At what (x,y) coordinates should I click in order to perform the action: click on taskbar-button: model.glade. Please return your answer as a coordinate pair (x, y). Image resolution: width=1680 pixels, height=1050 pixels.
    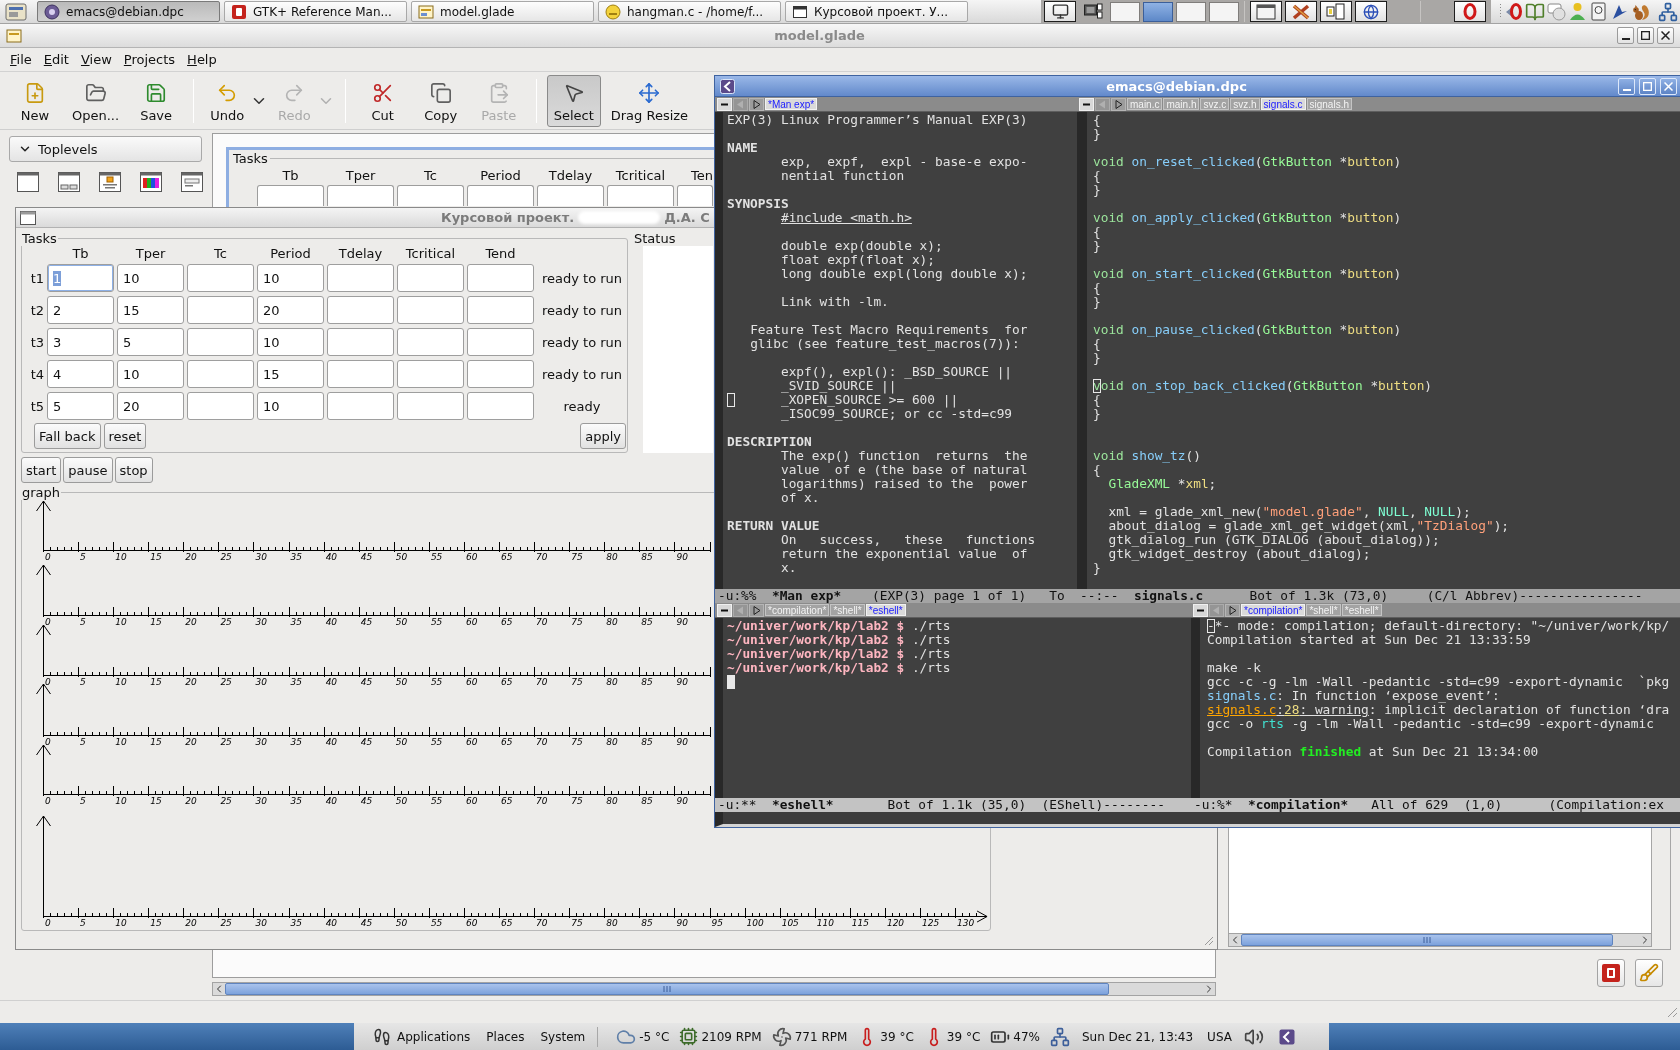
    Looking at the image, I should click on (502, 11).